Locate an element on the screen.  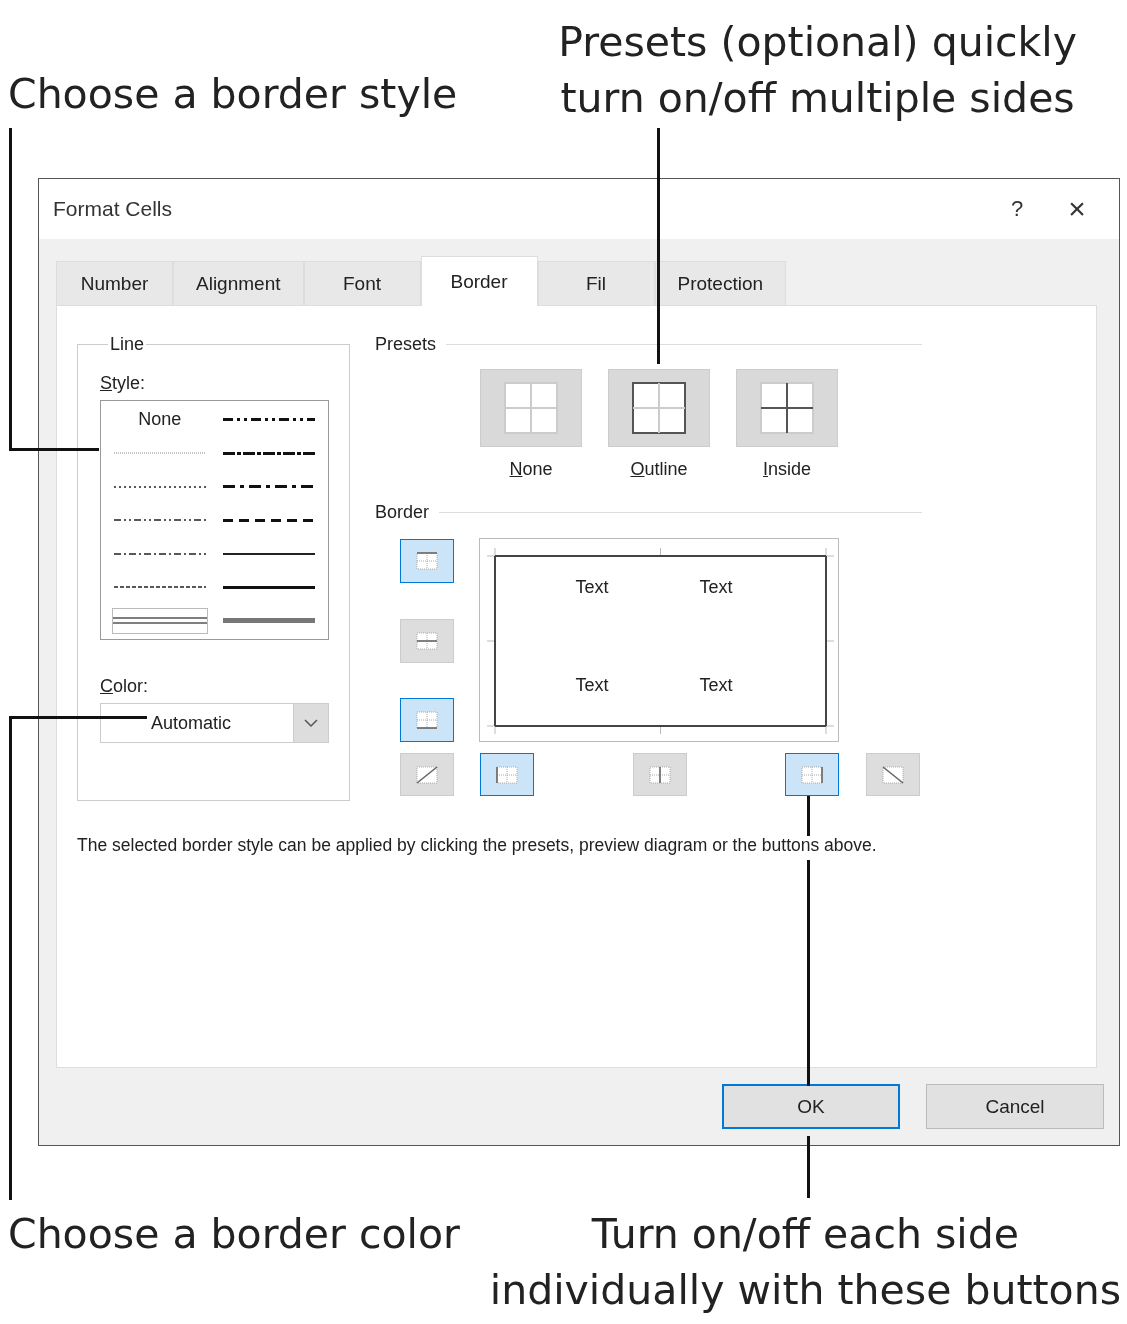
callout-text: Turn on/off each side individually with these buttons is located at coordinates (805, 1262).